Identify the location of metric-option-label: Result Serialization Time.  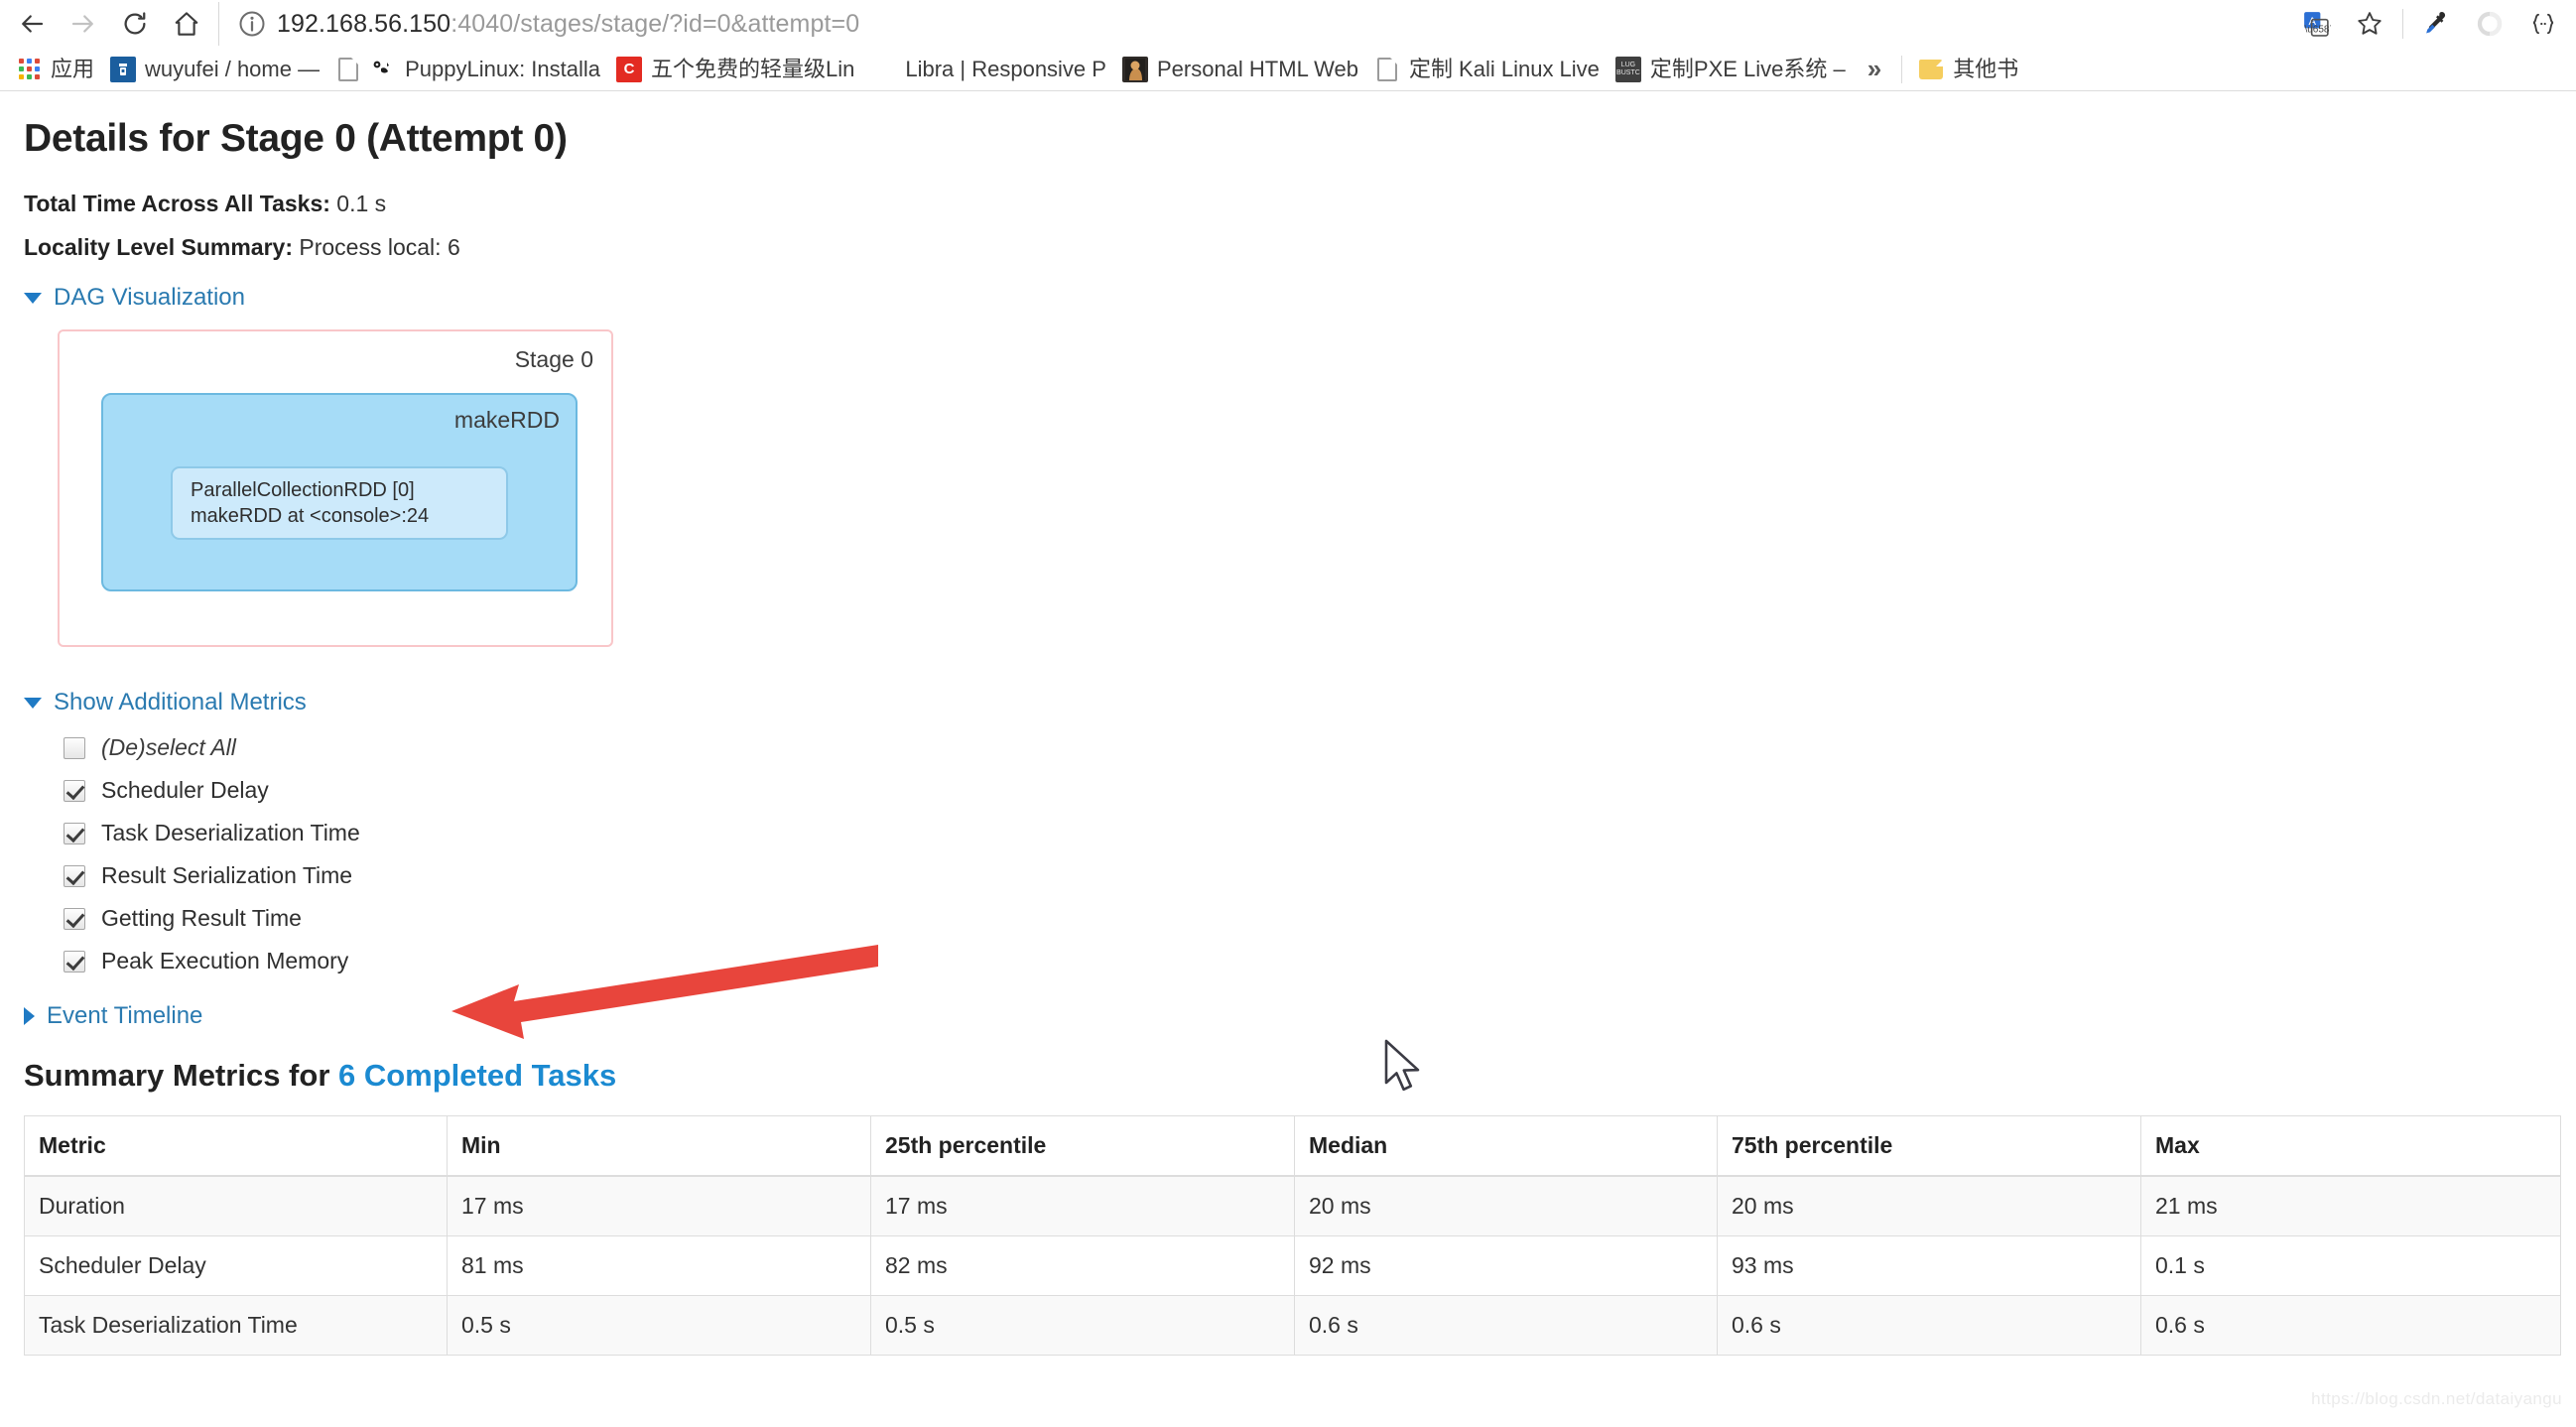
(227, 875).